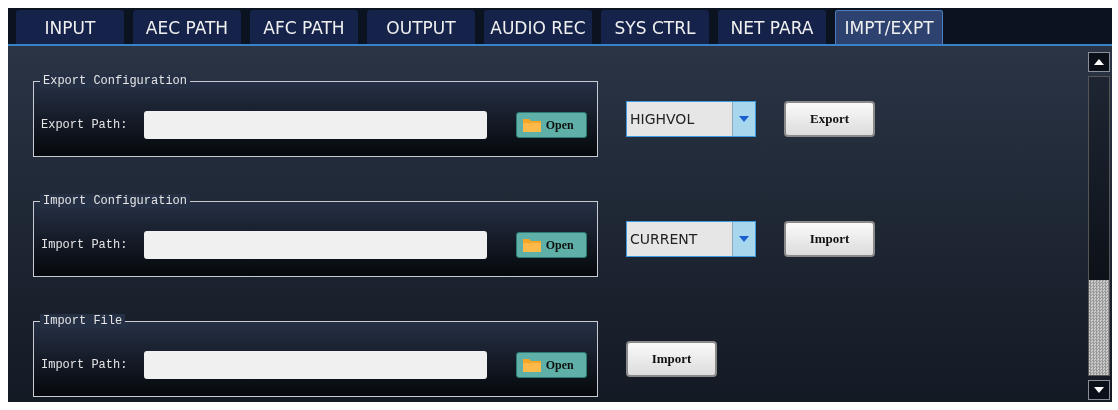 The width and height of the screenshot is (1118, 410). Describe the element at coordinates (1099, 62) in the screenshot. I see `scroll-up-icon` at that location.